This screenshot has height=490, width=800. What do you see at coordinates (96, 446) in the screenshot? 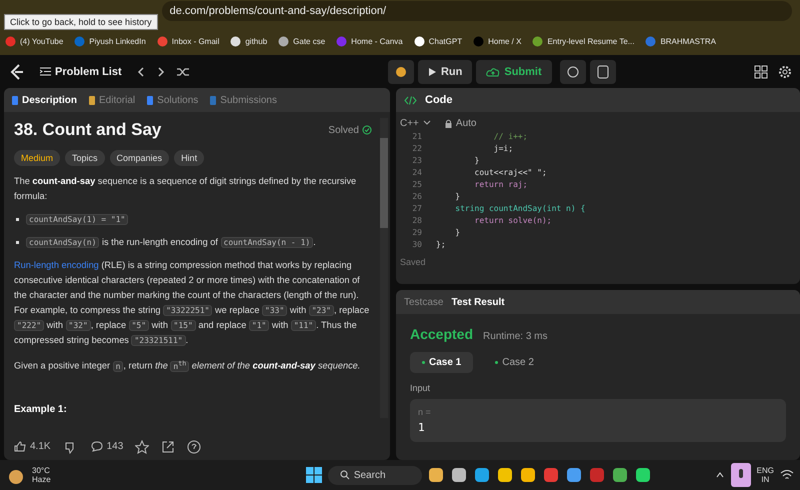
I see `comment-icon` at bounding box center [96, 446].